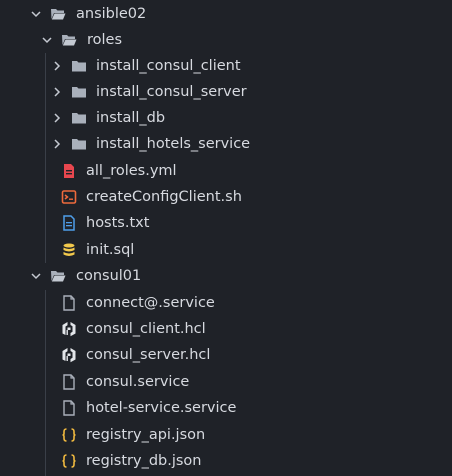 This screenshot has width=452, height=476. Describe the element at coordinates (226, 40) in the screenshot. I see `tree-item-roles: roles` at that location.